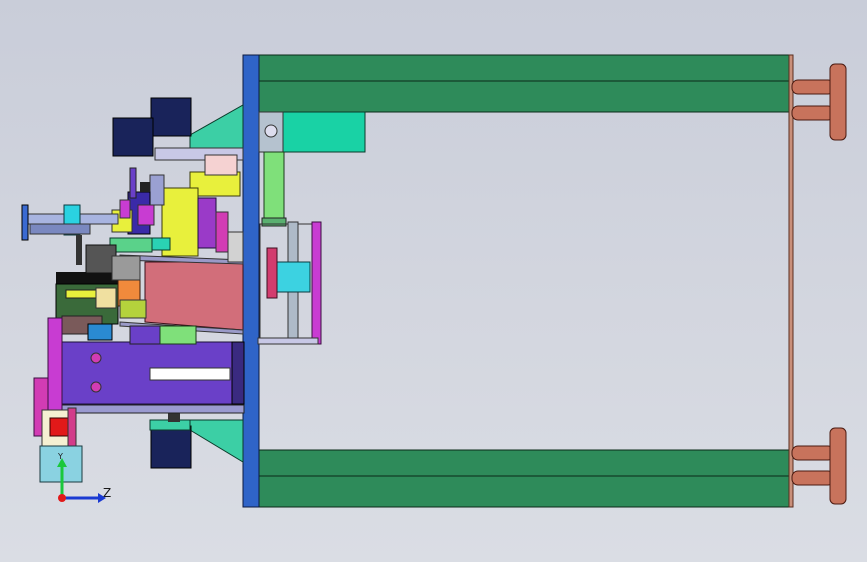 The image size is (867, 562). I want to click on top-rail-upper, so click(524, 68).